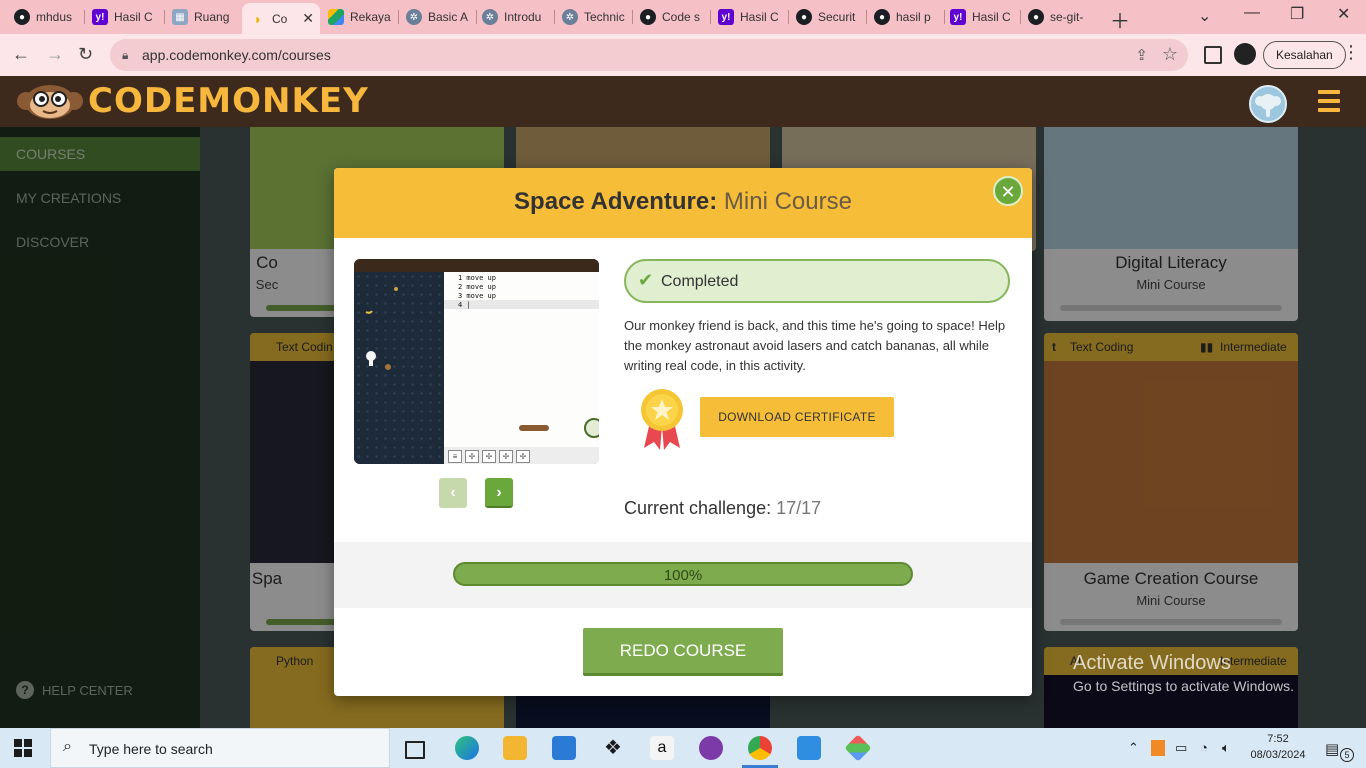  What do you see at coordinates (1332, 749) in the screenshot?
I see `notifications-icon: ▤` at bounding box center [1332, 749].